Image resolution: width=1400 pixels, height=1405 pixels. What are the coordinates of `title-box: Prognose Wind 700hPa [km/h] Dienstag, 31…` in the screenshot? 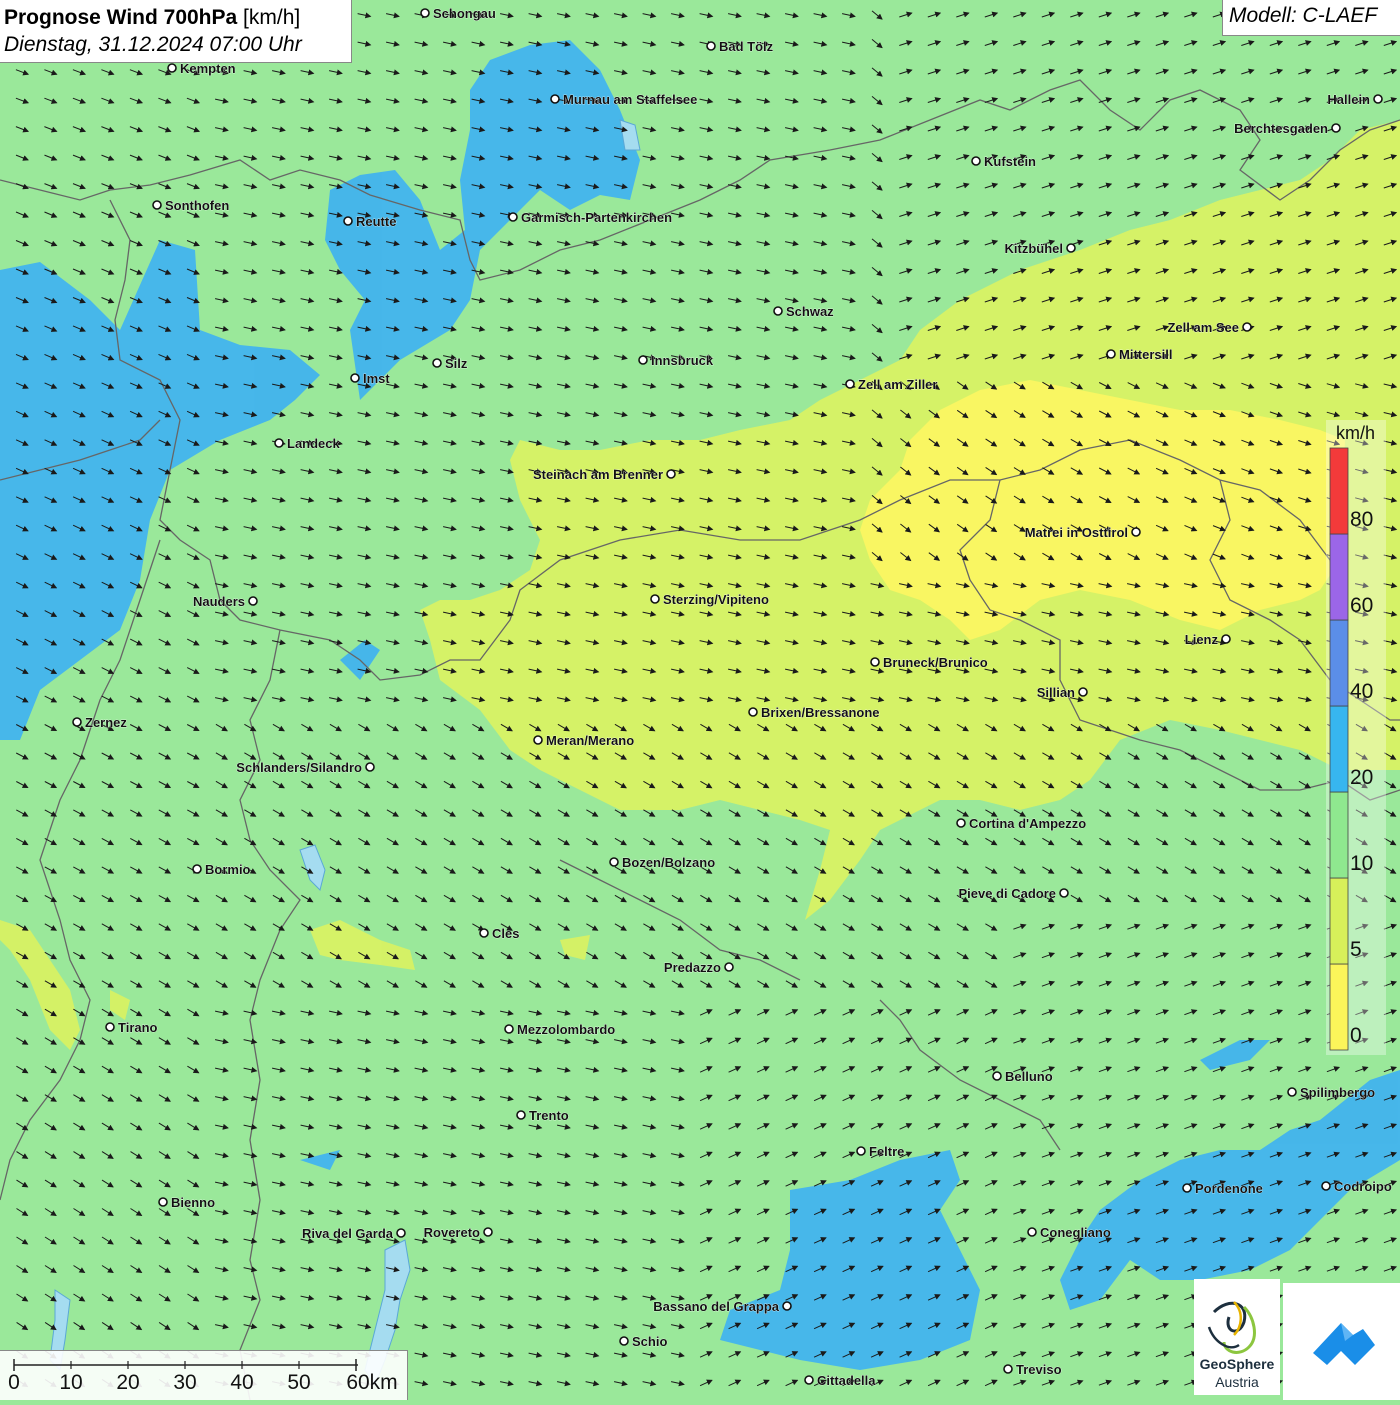 It's located at (176, 31).